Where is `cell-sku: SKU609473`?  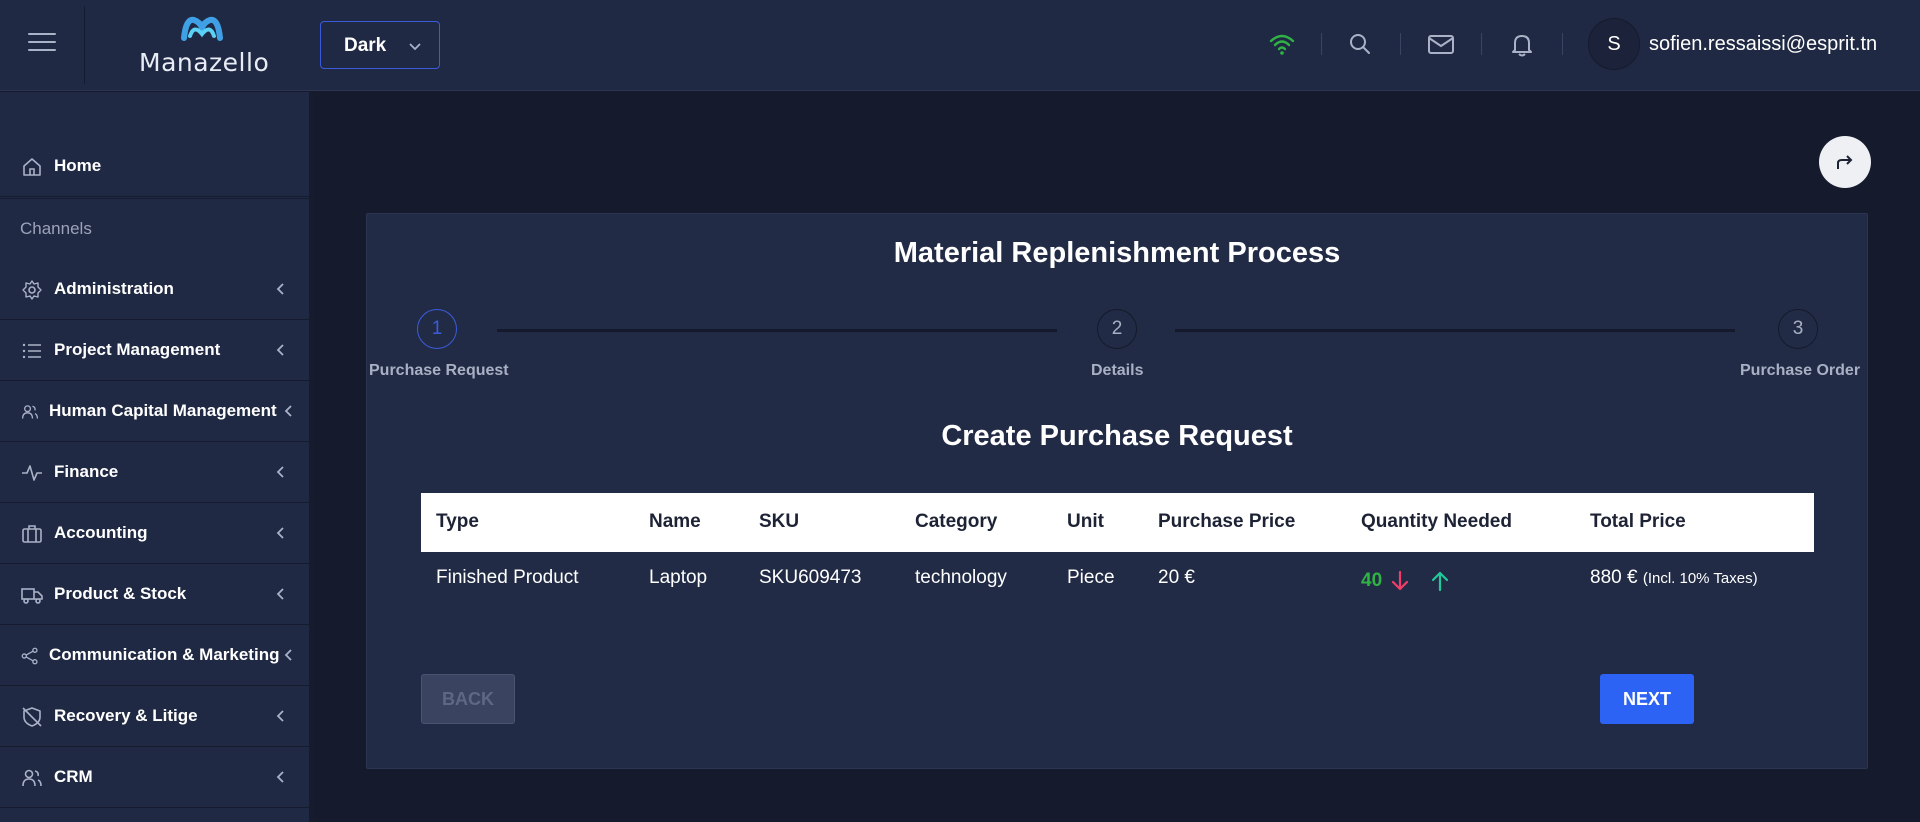
cell-sku: SKU609473 is located at coordinates (810, 577).